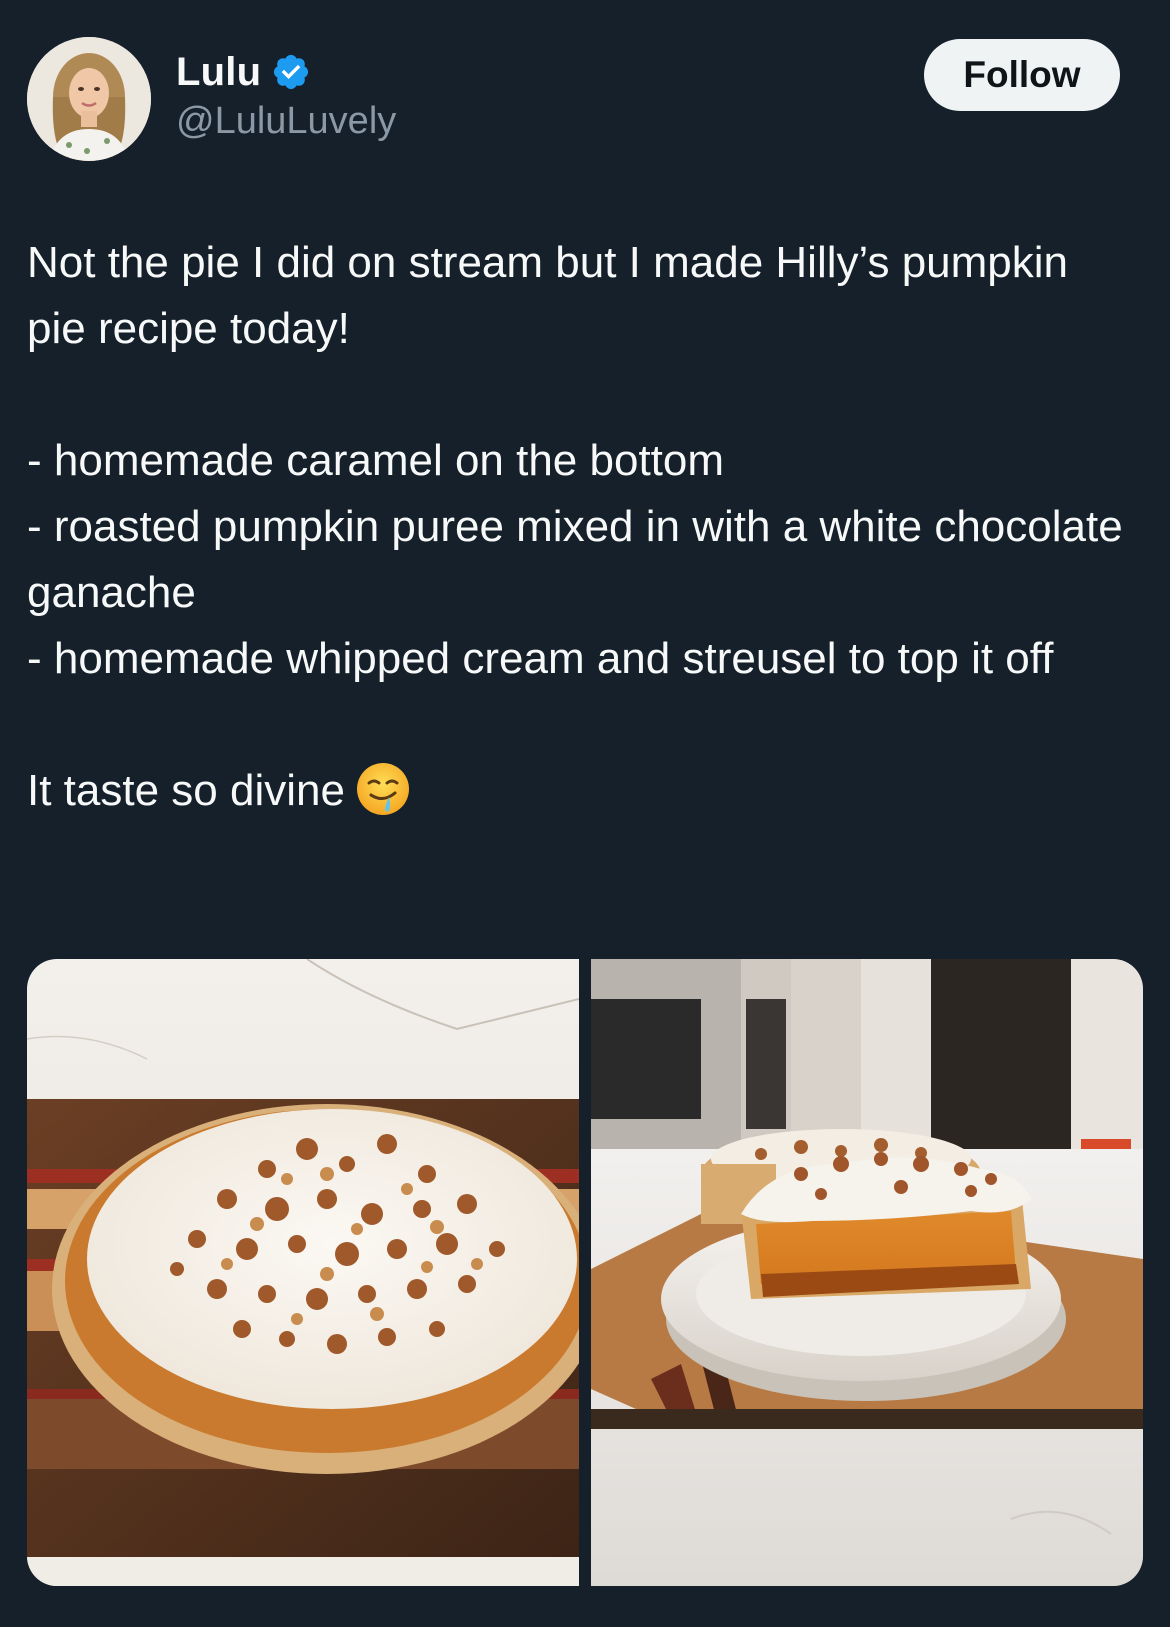  I want to click on tweet-closing-text: It taste so divine, so click(186, 790).